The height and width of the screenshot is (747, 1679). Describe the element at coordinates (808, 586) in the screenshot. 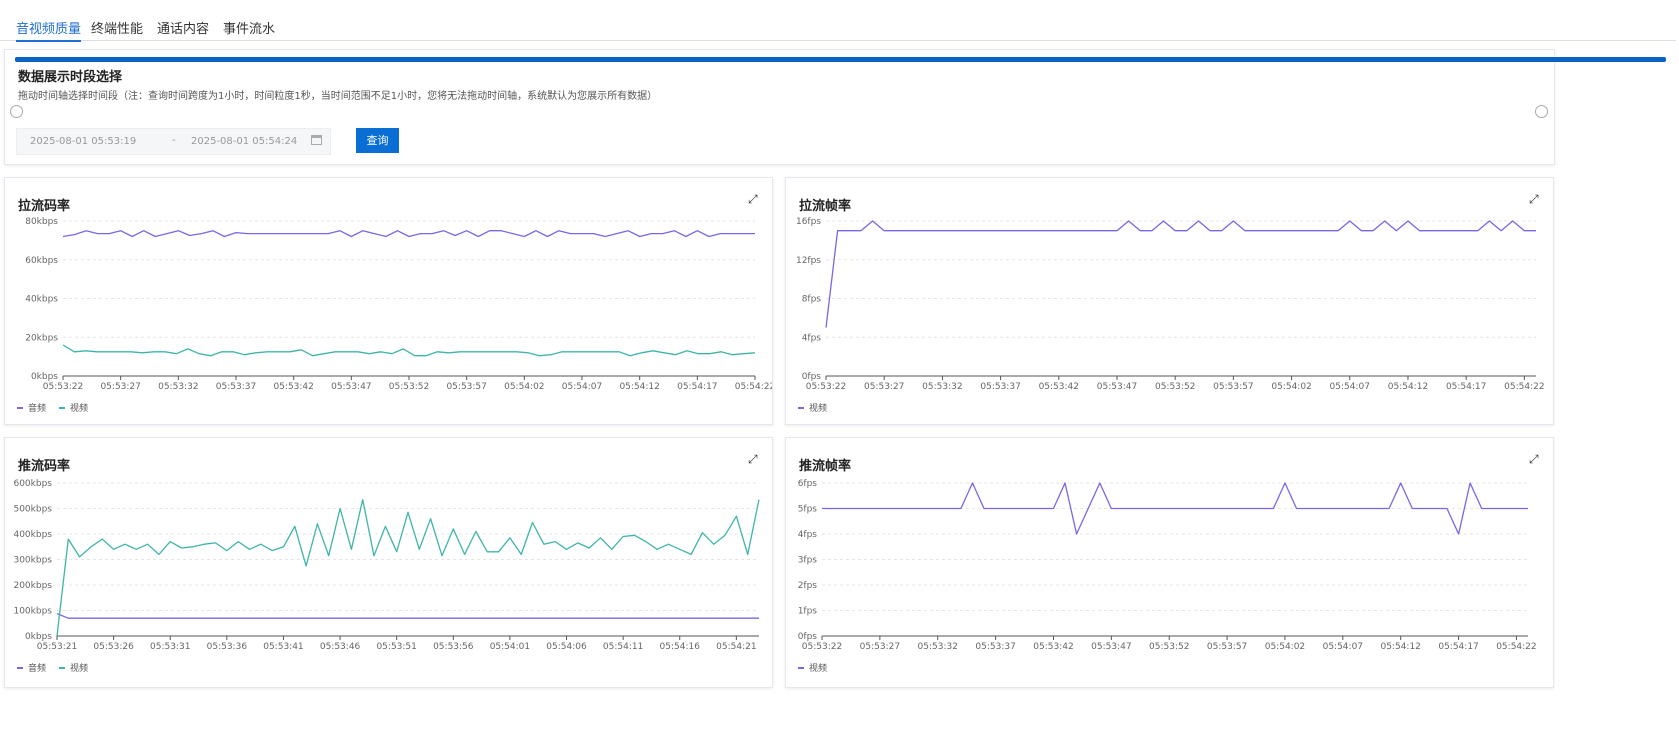

I see `y-tick-label: 2fps` at that location.